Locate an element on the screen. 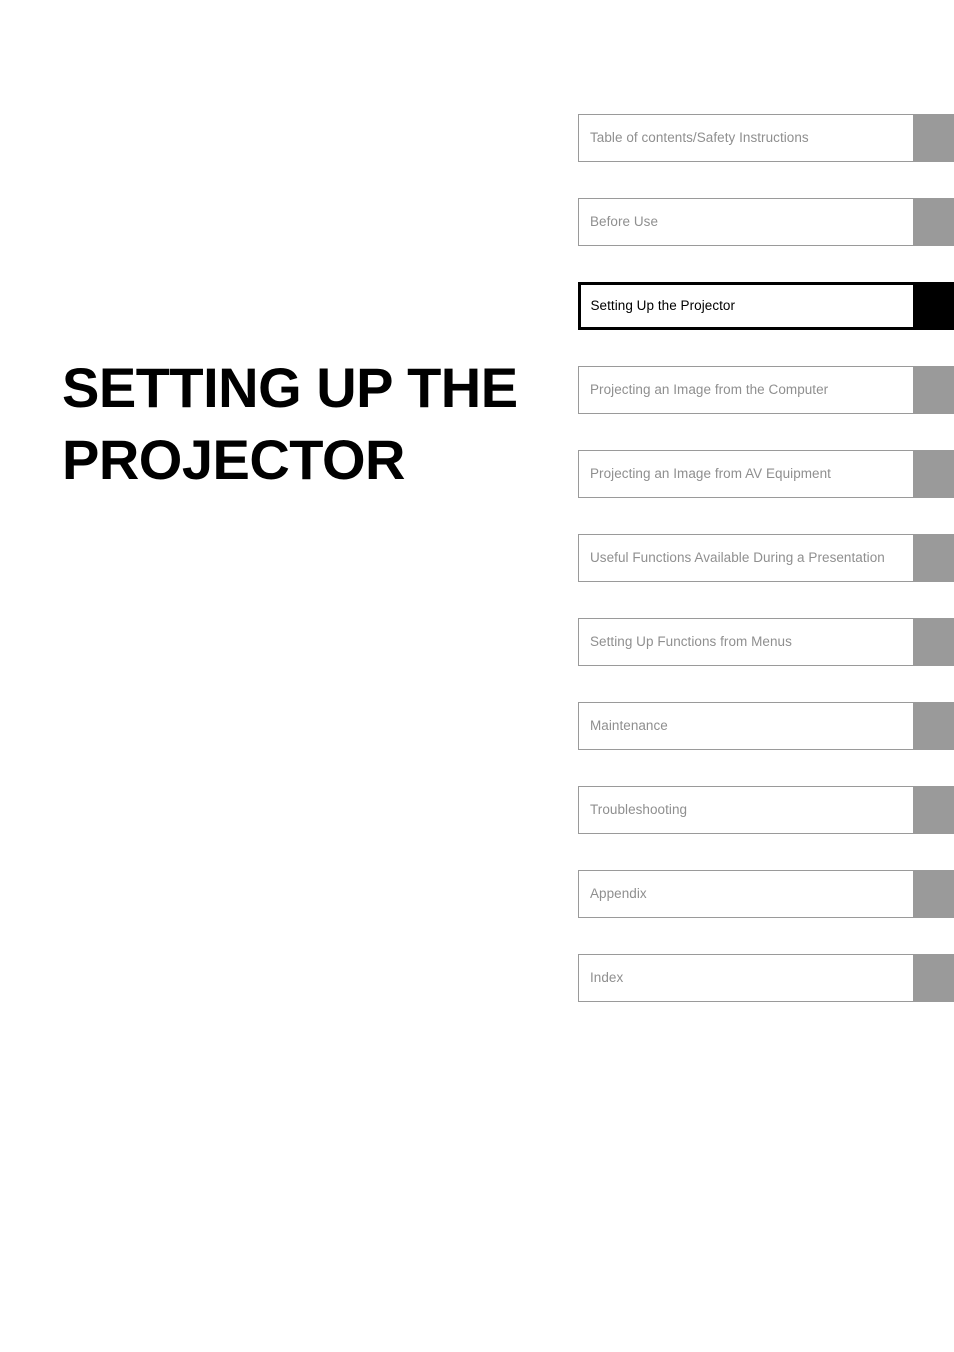 This screenshot has width=954, height=1352. tab-label: Before Use is located at coordinates (624, 222).